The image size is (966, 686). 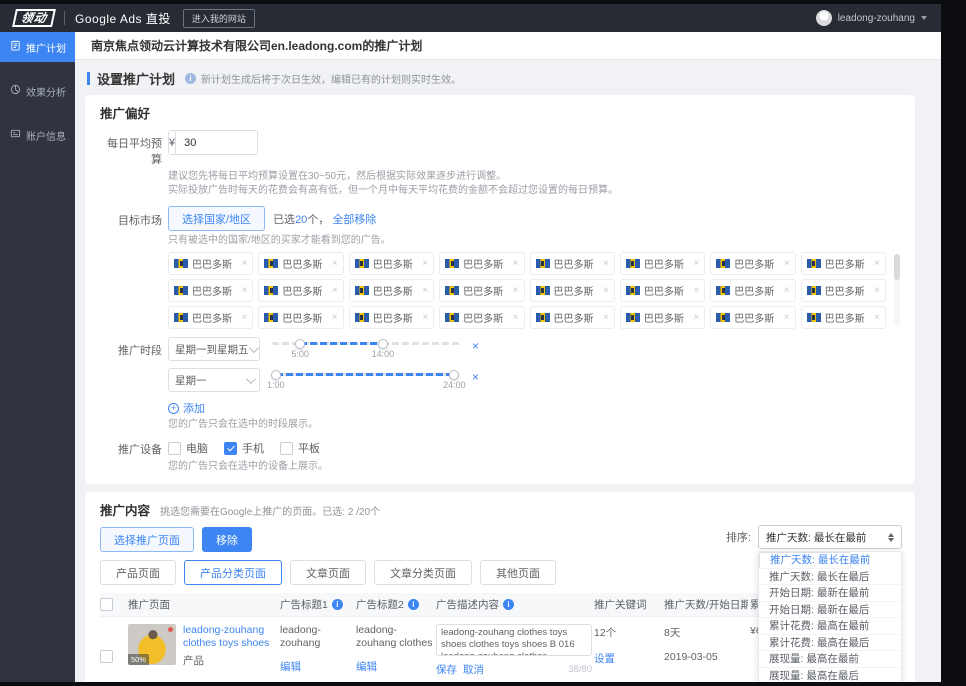 I want to click on save-link: 保存, so click(x=446, y=669).